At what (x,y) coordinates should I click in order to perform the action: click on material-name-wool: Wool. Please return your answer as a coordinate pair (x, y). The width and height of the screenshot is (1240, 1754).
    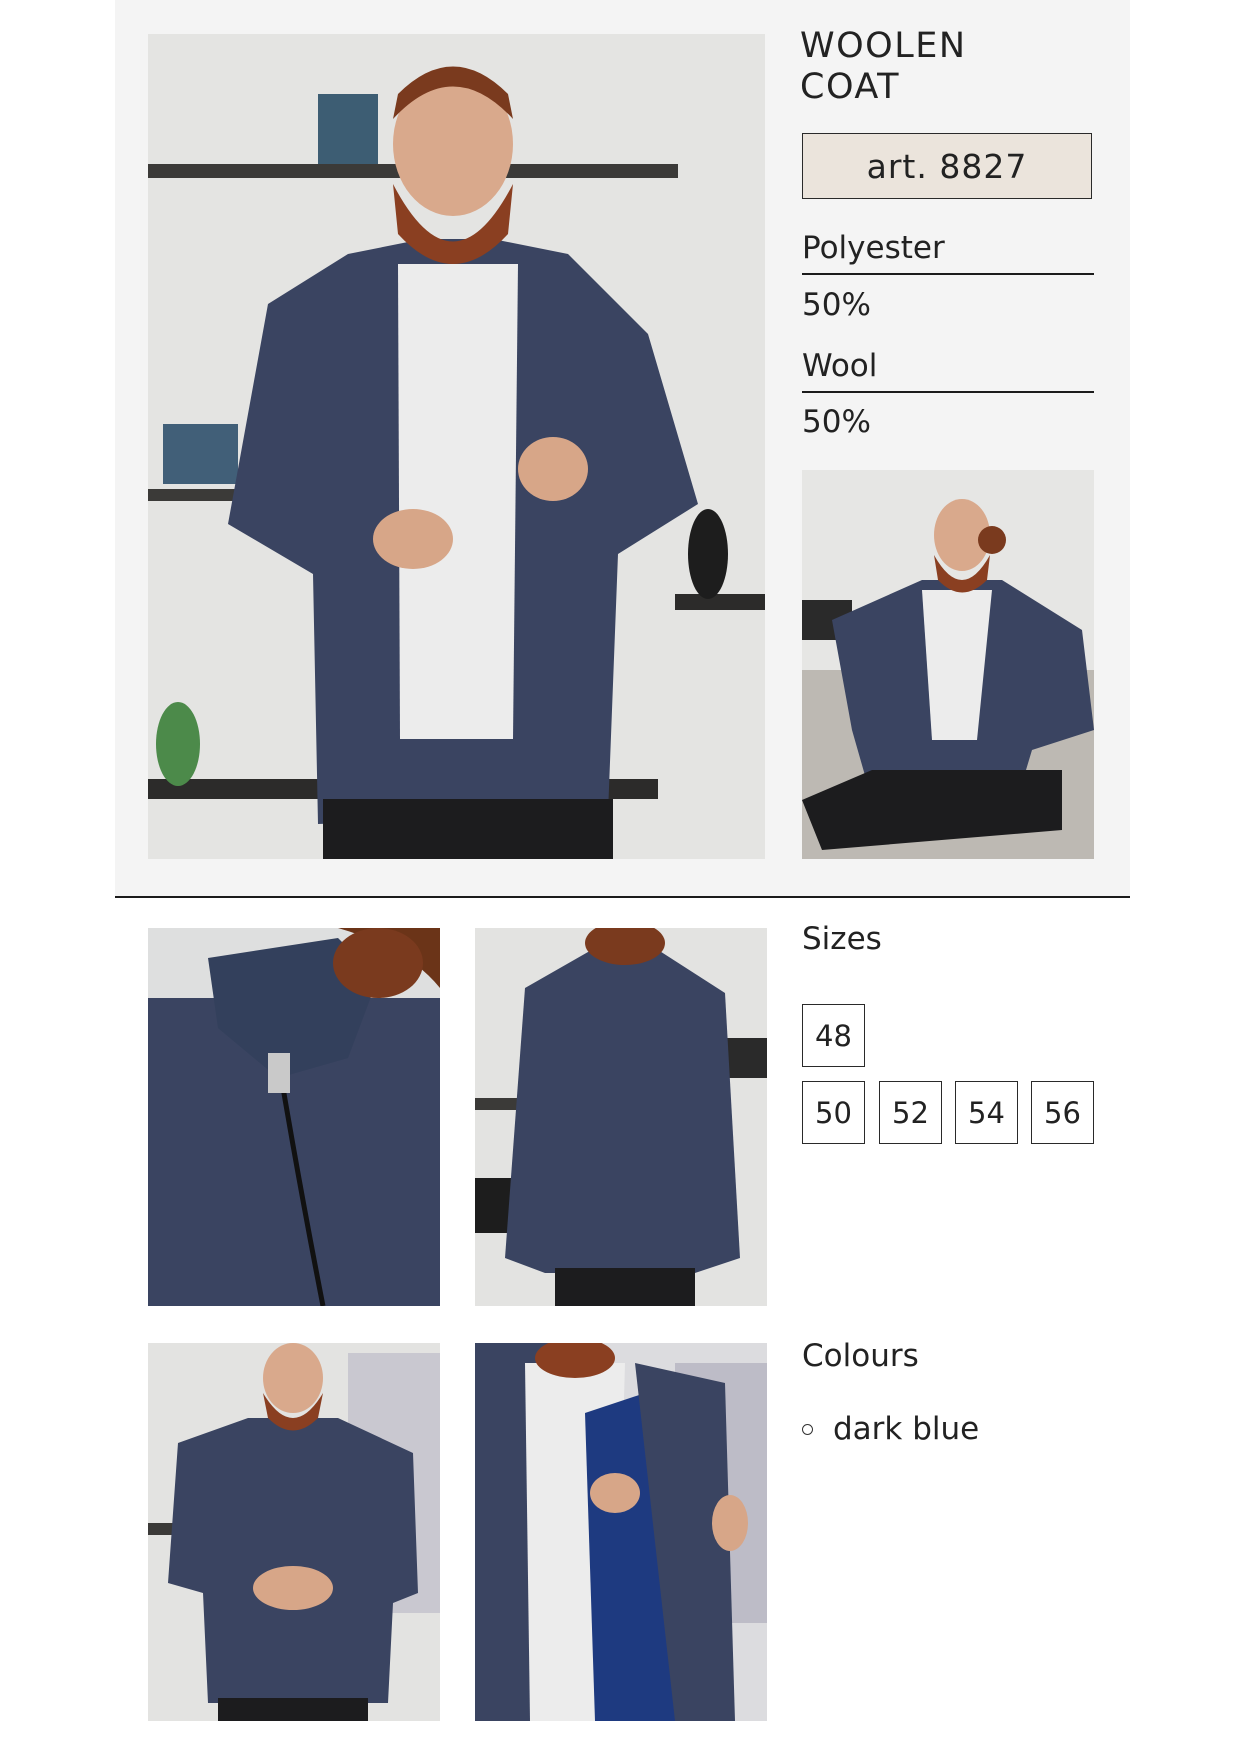
    Looking at the image, I should click on (948, 368).